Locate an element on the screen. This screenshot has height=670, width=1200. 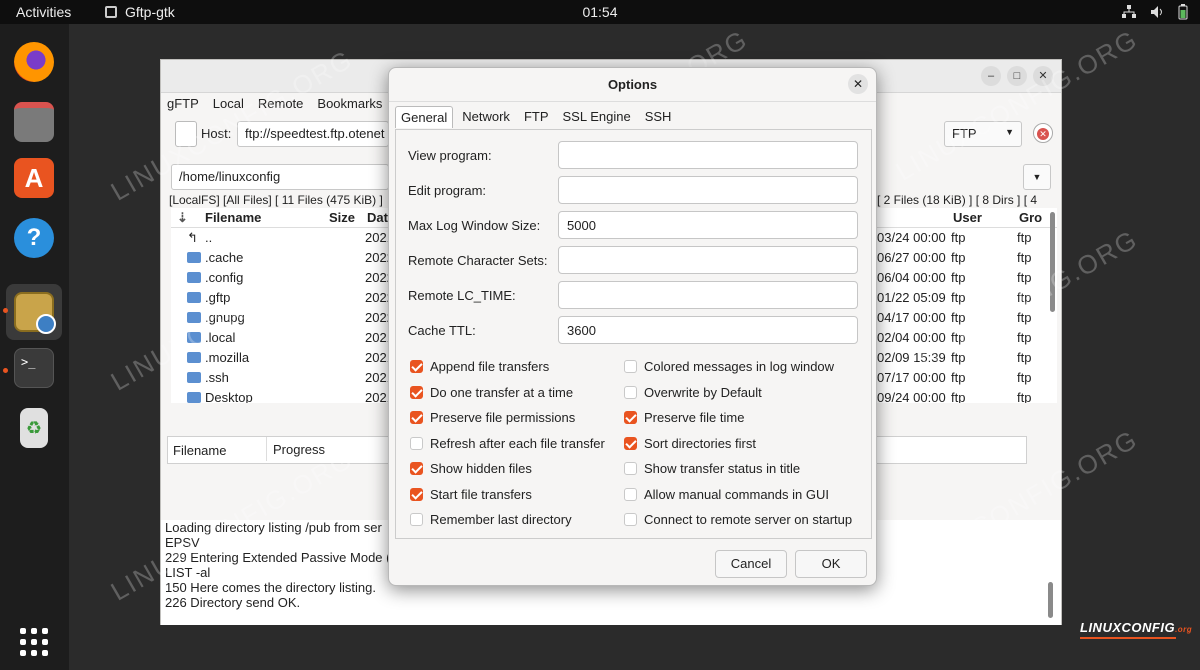
list-item: 02/04 00:00 ftp ftp is located at coordinates (967, 338).